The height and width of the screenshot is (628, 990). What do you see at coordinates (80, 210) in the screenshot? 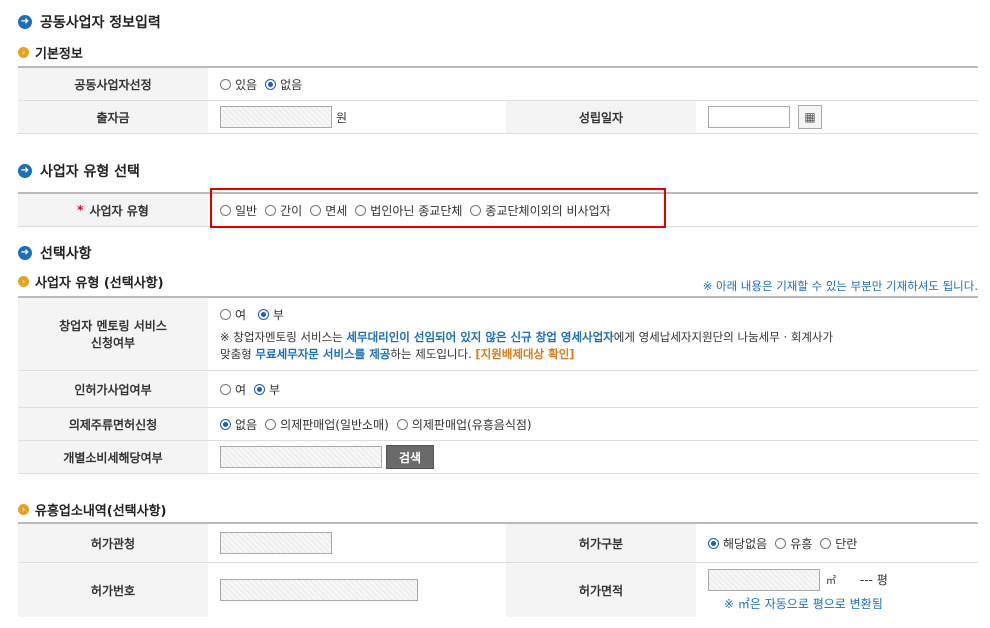
I see `required-mark: *` at bounding box center [80, 210].